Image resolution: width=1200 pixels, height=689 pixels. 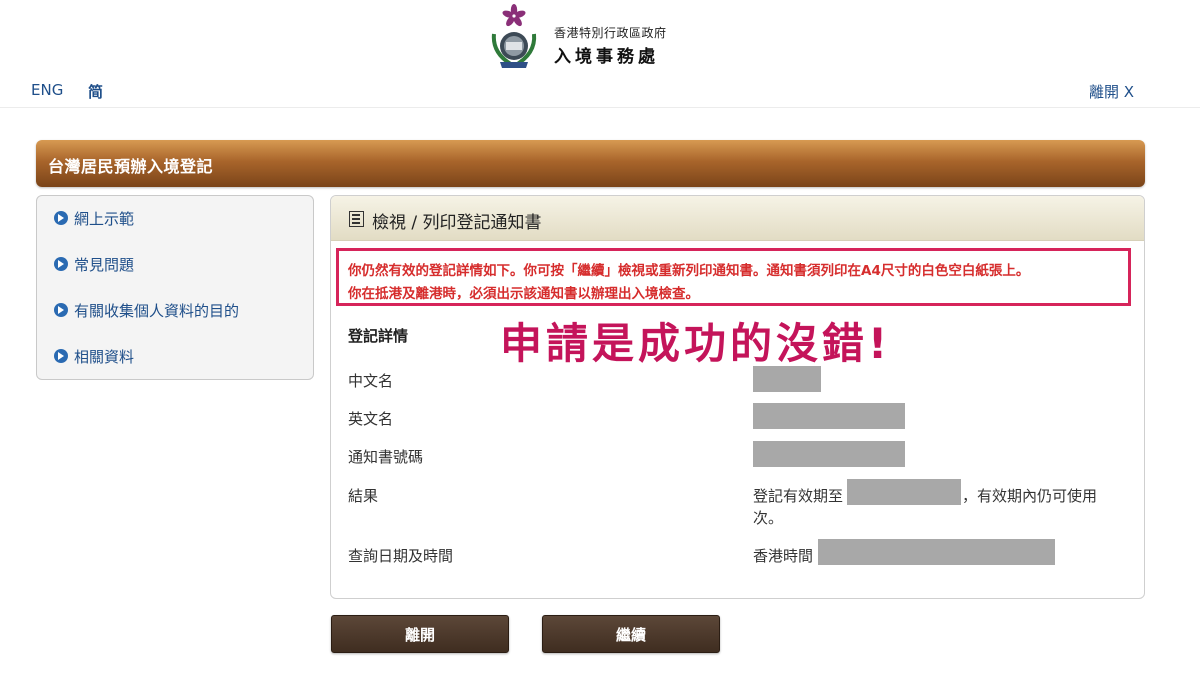 I want to click on query-datetime-label: 查詢日期及時間, so click(x=401, y=556).